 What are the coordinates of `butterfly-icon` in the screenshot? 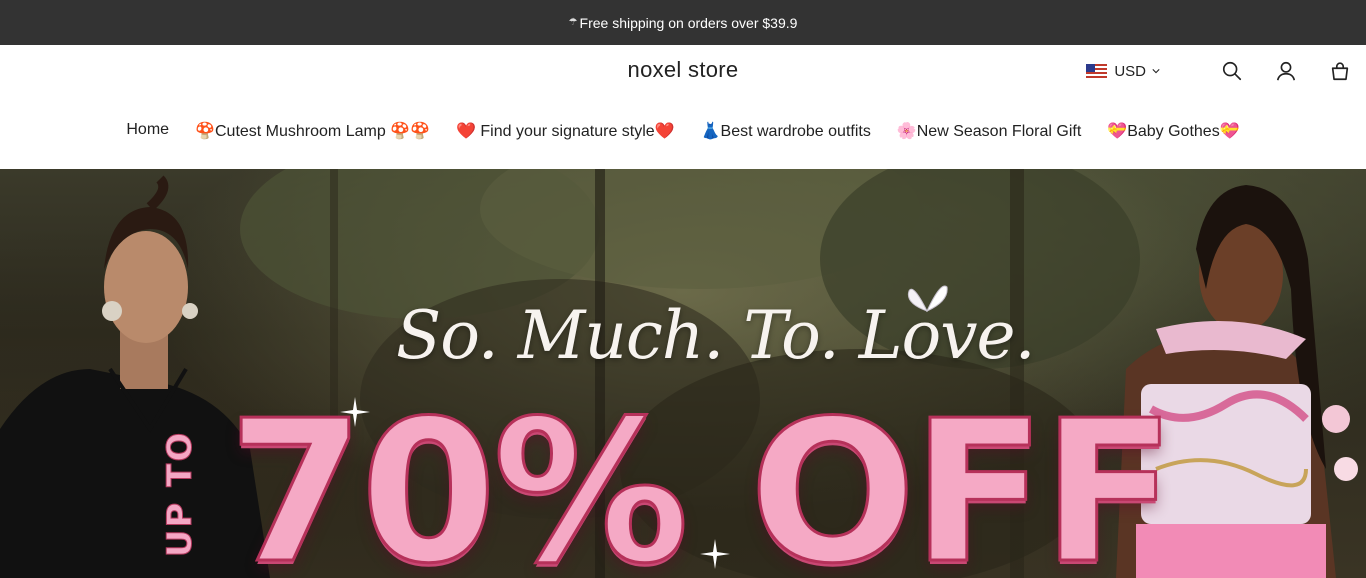 It's located at (927, 299).